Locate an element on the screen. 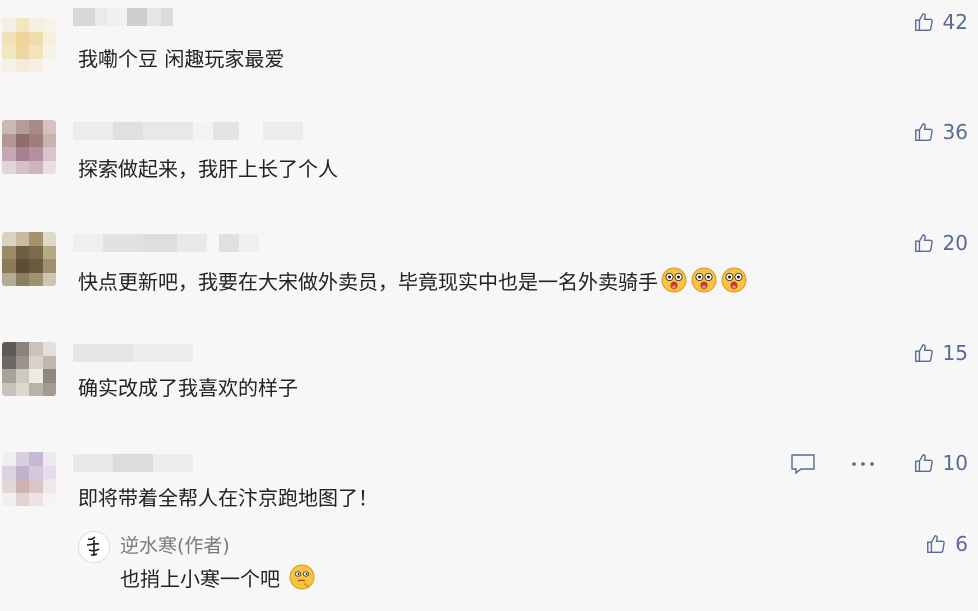 This screenshot has height=611, width=978. like-button: 42 is located at coordinates (940, 22).